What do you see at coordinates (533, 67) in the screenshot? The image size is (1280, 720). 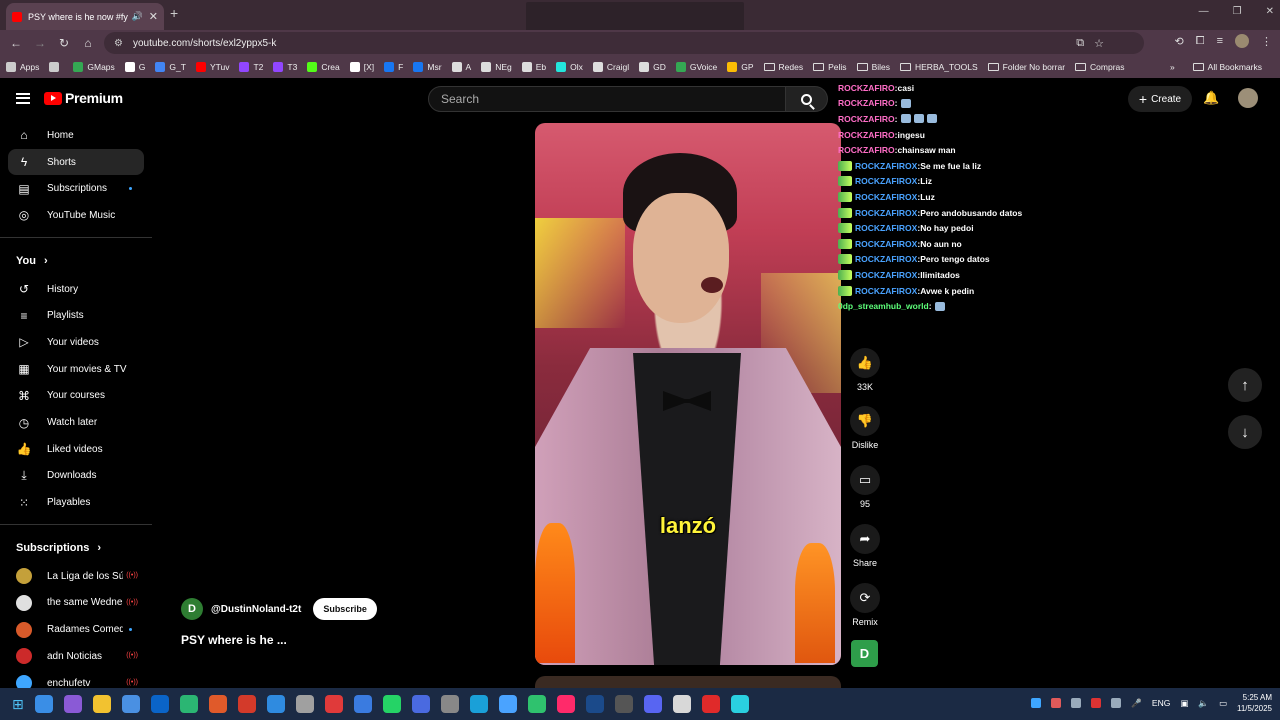 I see `bookmark-item: Eb` at bounding box center [533, 67].